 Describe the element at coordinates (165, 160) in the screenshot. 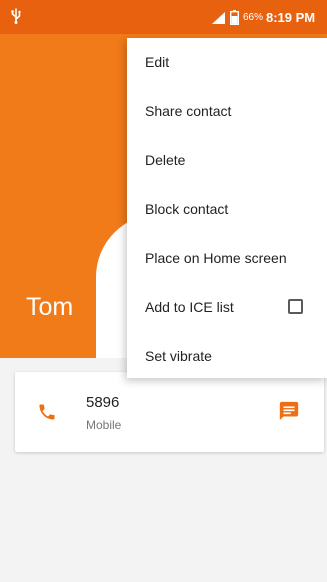

I see `menu-item-label: Delete` at that location.